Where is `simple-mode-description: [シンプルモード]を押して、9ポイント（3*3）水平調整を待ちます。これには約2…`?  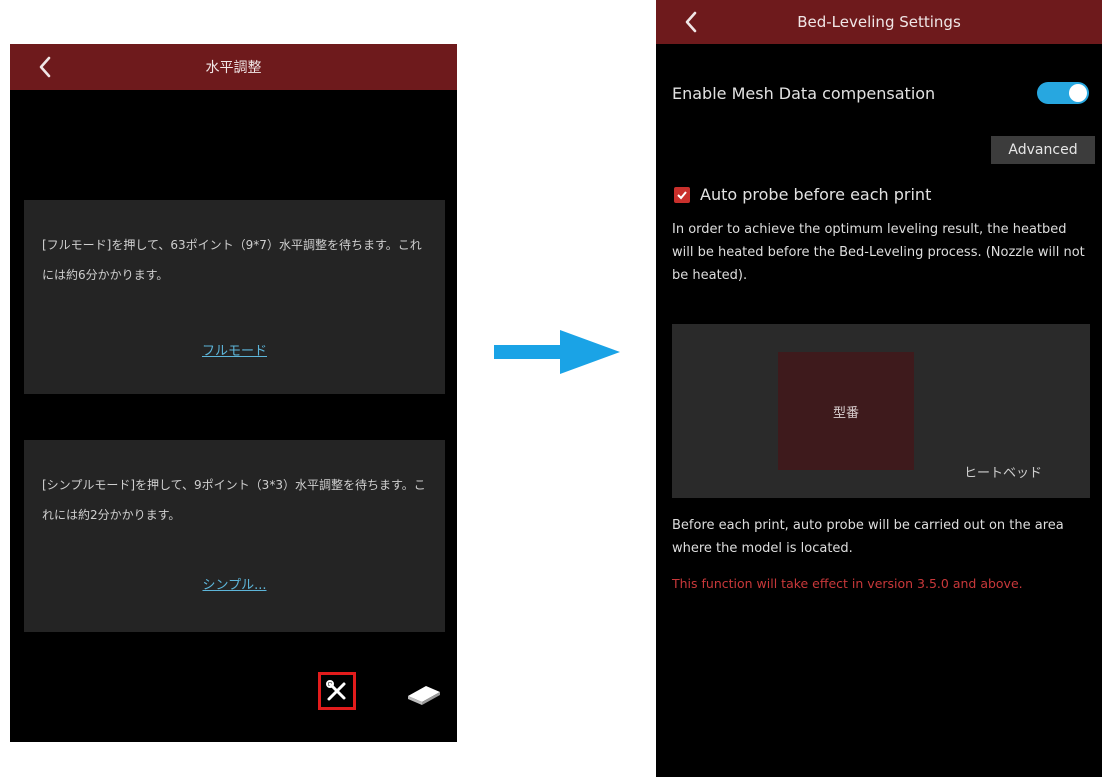 simple-mode-description: [シンプルモード]を押して、9ポイント（3*3）水平調整を待ちます。これには約2… is located at coordinates (234, 500).